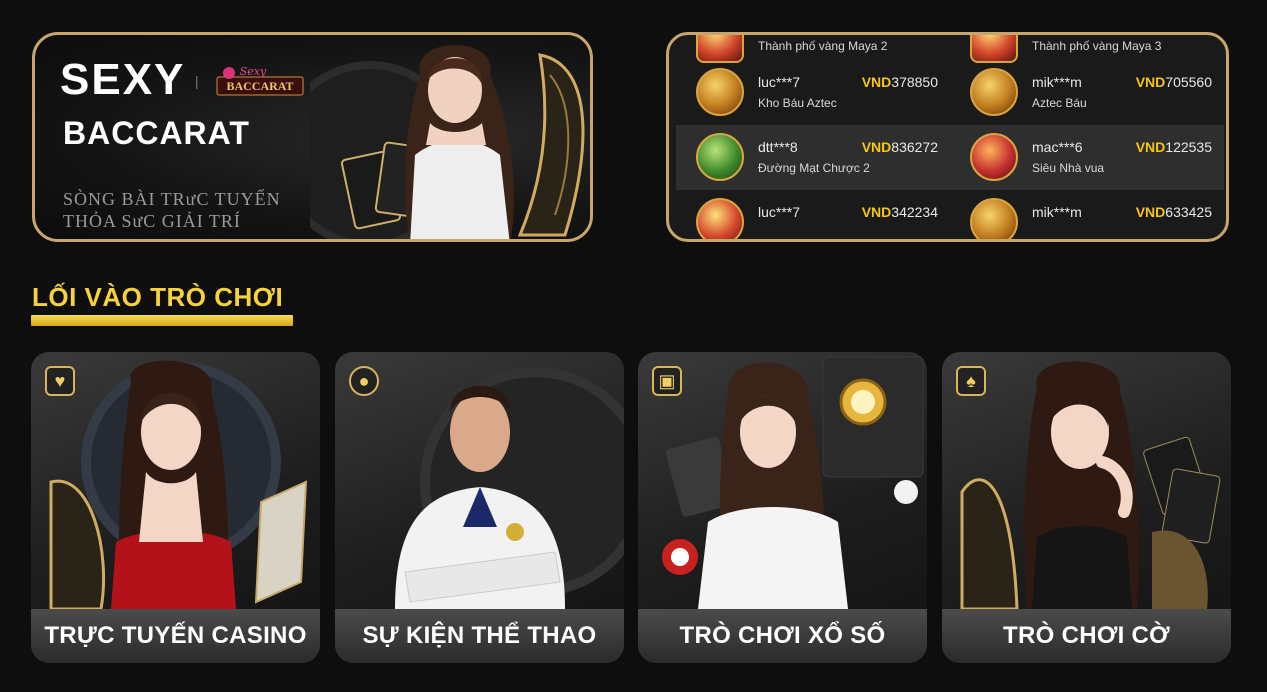 This screenshot has height=692, width=1267. Describe the element at coordinates (162, 320) in the screenshot. I see `heading-underline` at that location.